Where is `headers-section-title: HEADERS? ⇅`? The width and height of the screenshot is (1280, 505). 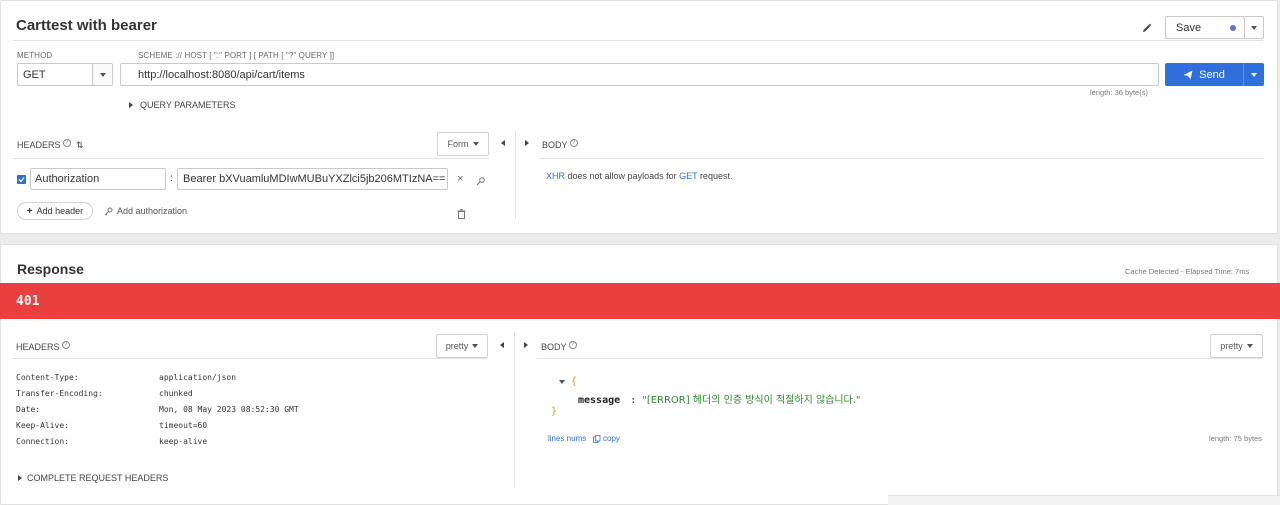 headers-section-title: HEADERS? ⇅ is located at coordinates (50, 145).